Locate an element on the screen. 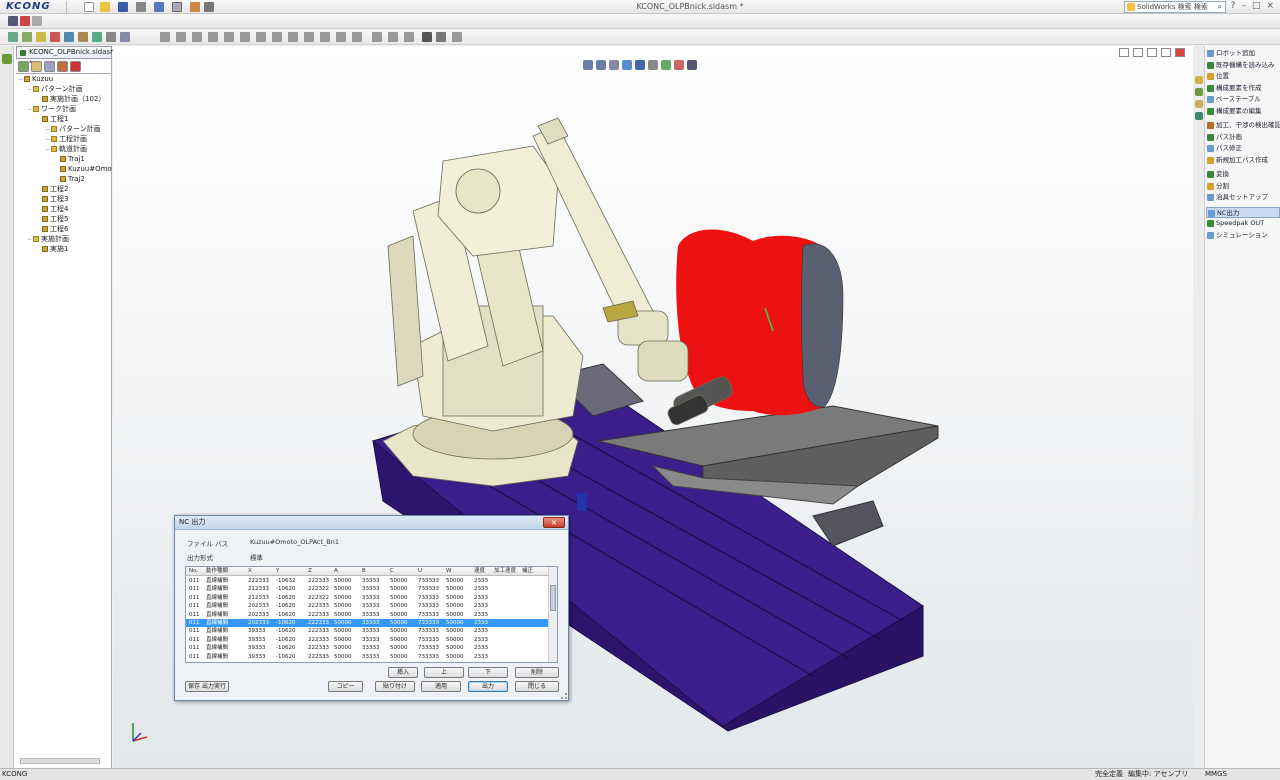 The height and width of the screenshot is (780, 1280). table-vertical-scrollbar is located at coordinates (552, 614).